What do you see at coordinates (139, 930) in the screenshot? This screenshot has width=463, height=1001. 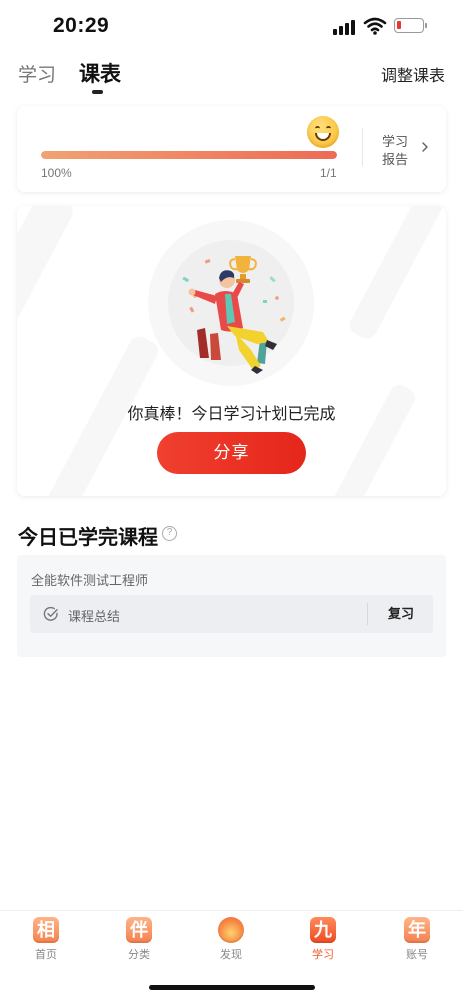 I see `category-icon: 伴` at bounding box center [139, 930].